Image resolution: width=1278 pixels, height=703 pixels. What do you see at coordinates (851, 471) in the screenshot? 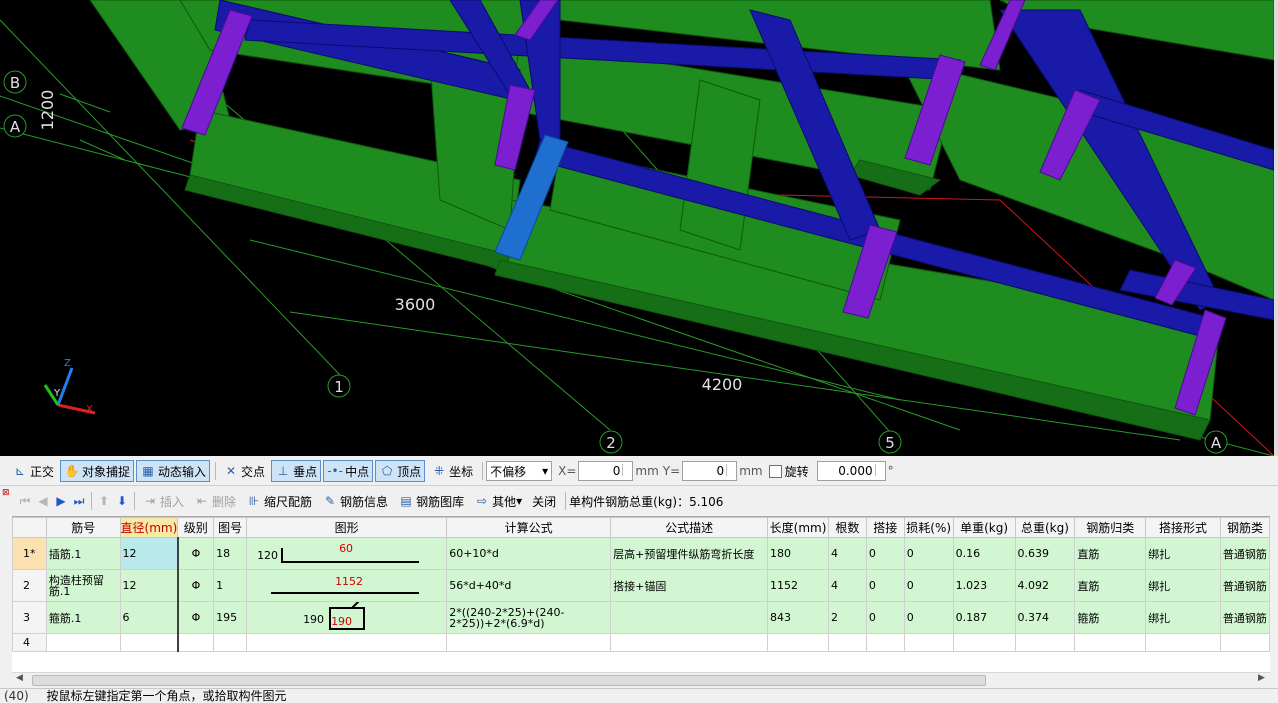
I see `rotate-input: 0.000` at bounding box center [851, 471].